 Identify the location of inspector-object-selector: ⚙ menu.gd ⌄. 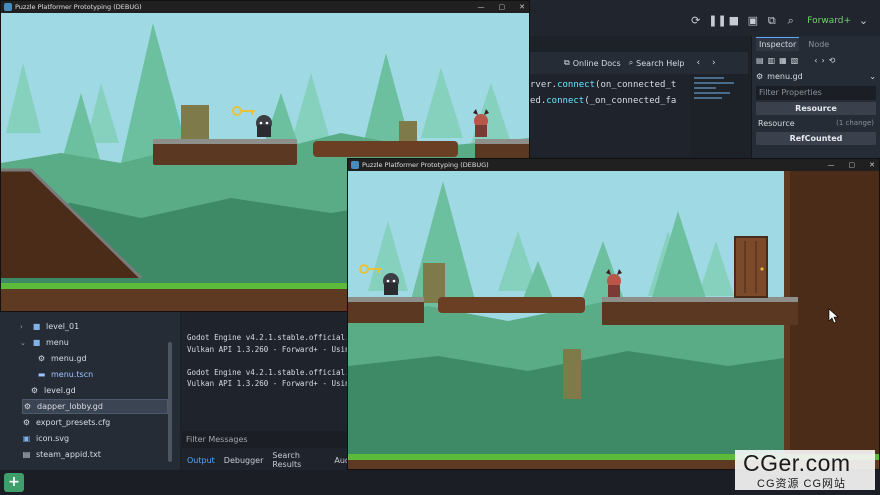
(816, 76).